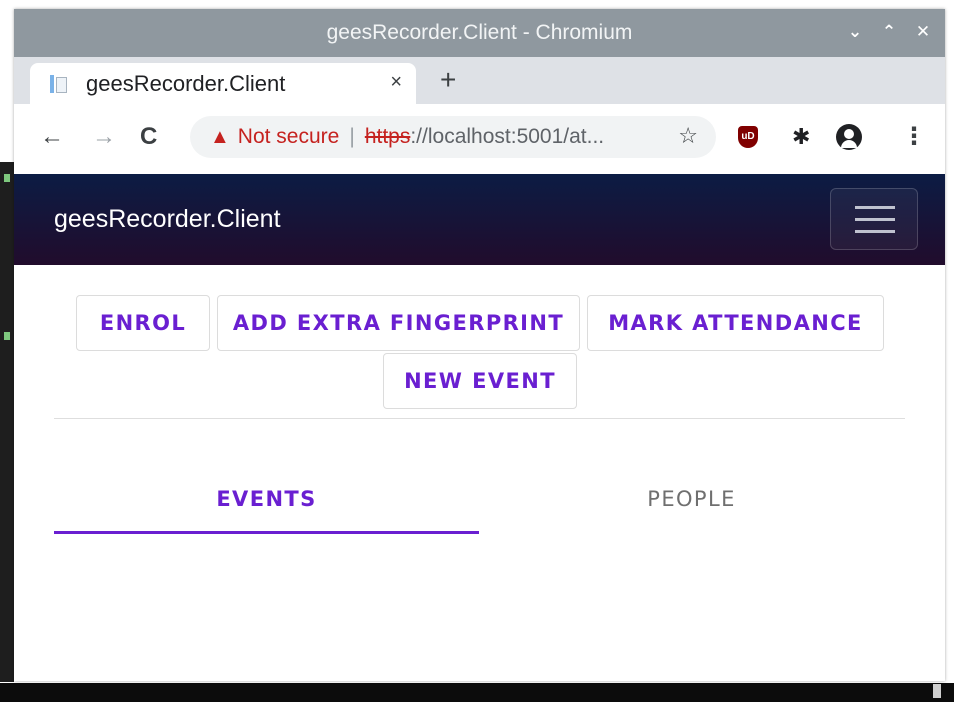 Image resolution: width=954 pixels, height=702 pixels. What do you see at coordinates (855, 32) in the screenshot?
I see `minimize-icon: ⌄` at bounding box center [855, 32].